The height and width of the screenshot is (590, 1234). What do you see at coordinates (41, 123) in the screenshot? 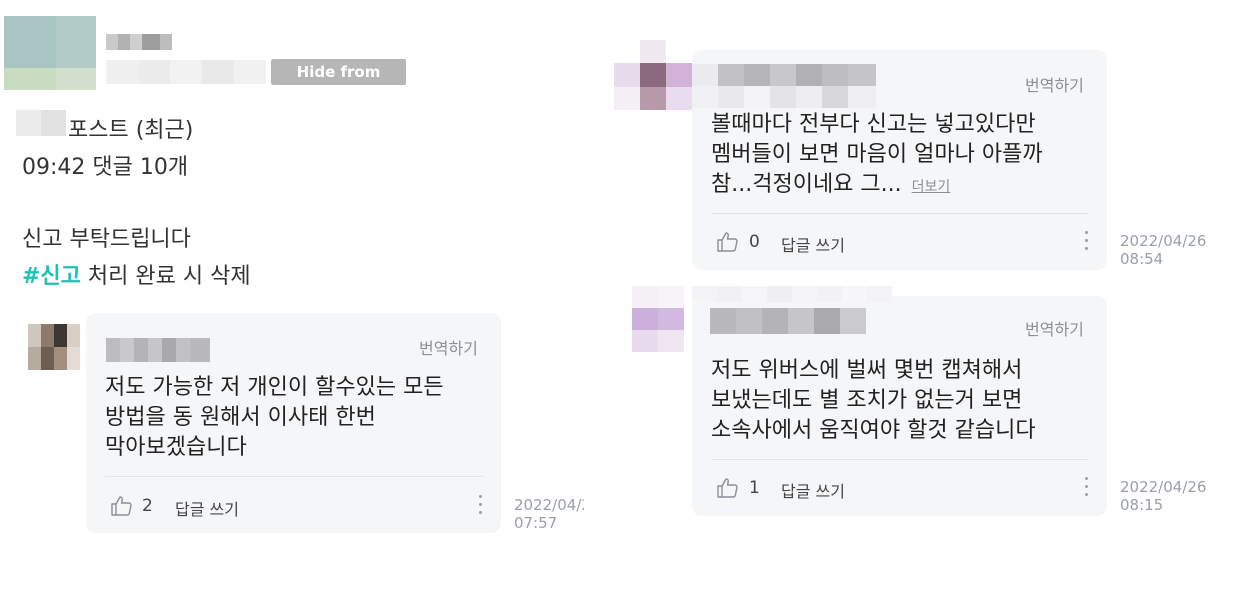
I see `board-name-redacted` at bounding box center [41, 123].